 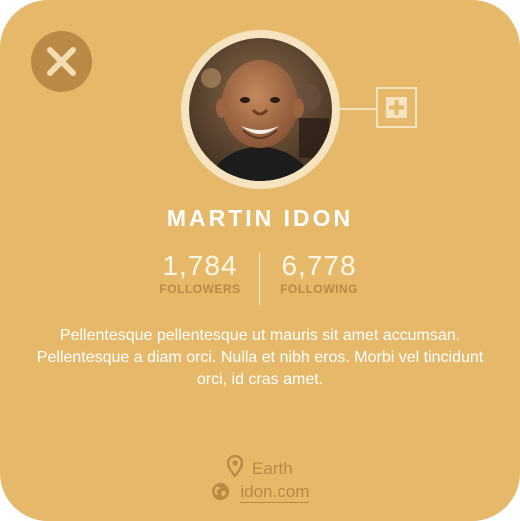 I want to click on avatar-photo, so click(x=260, y=109).